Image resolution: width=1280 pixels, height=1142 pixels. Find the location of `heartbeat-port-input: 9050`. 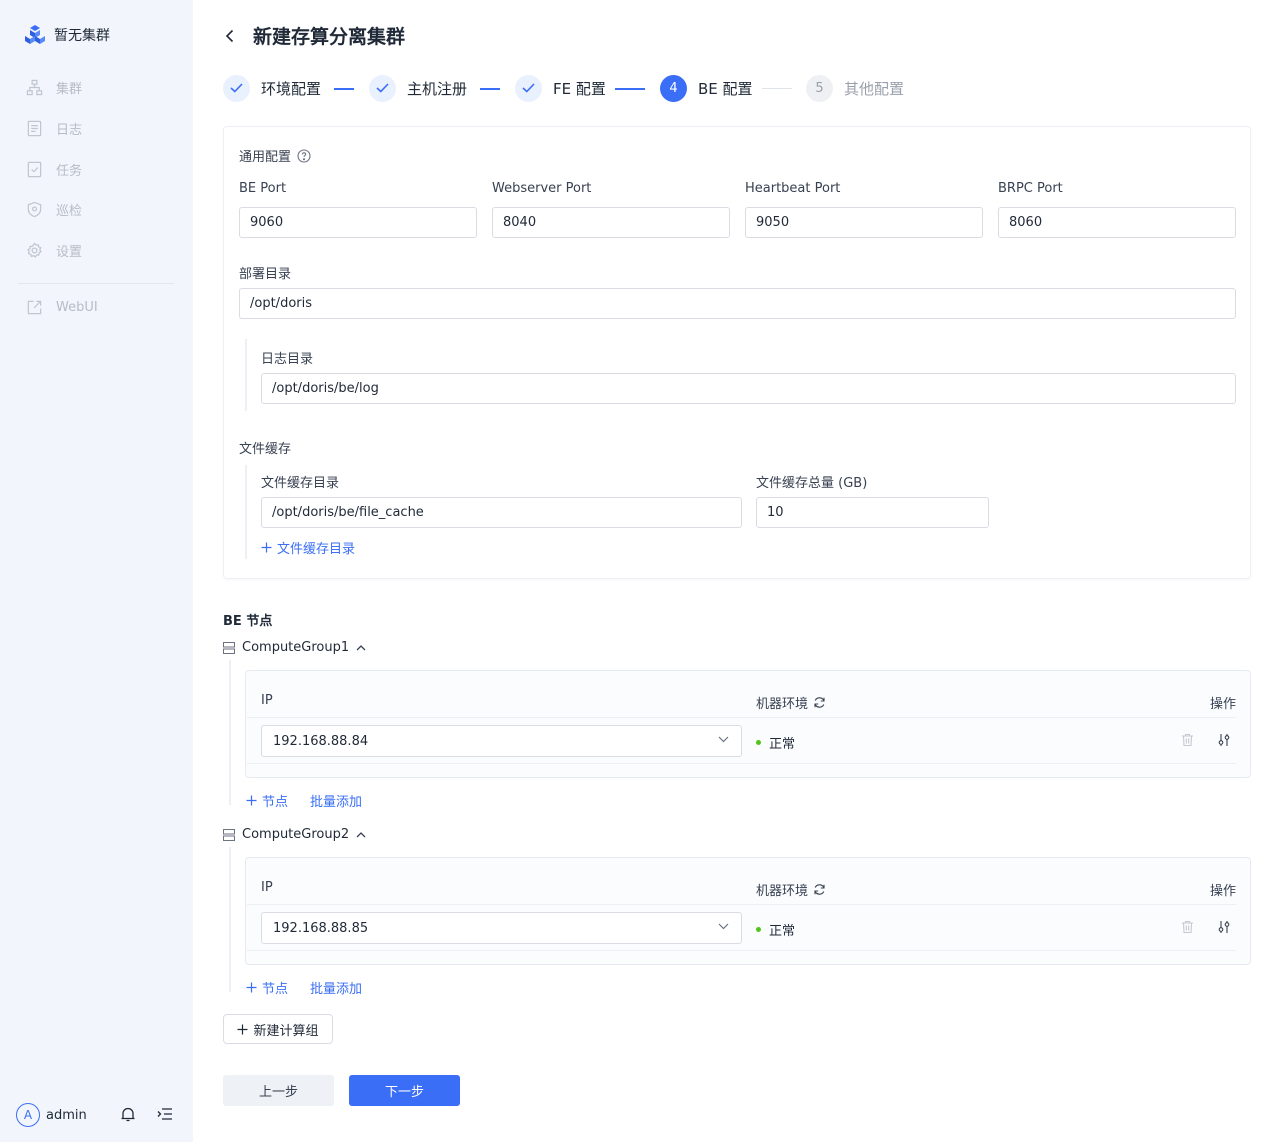

heartbeat-port-input: 9050 is located at coordinates (864, 222).